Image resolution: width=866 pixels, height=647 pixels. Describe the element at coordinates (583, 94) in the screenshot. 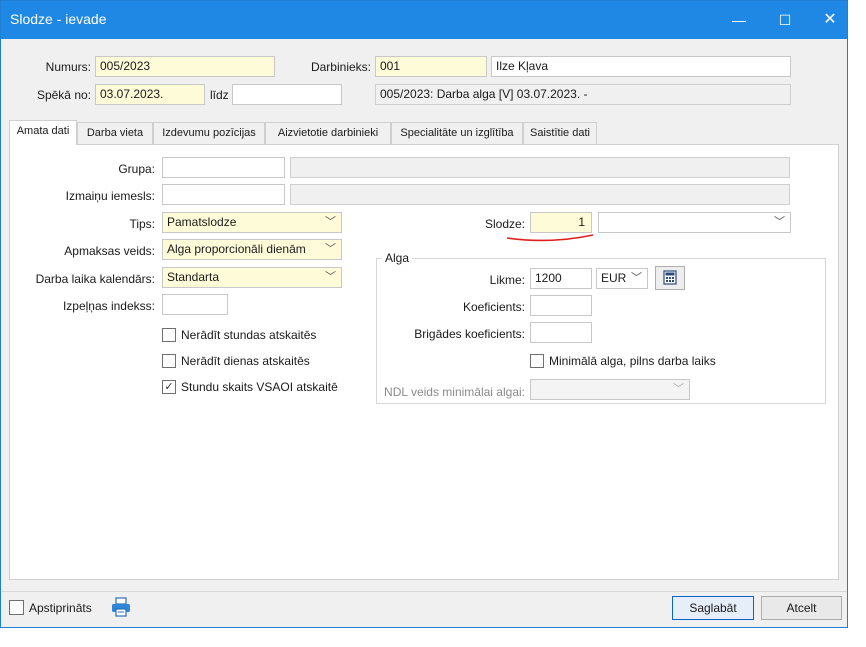

I see `document-info-field: 005/2023: Darba alga [V] 03.07.2023. -` at that location.